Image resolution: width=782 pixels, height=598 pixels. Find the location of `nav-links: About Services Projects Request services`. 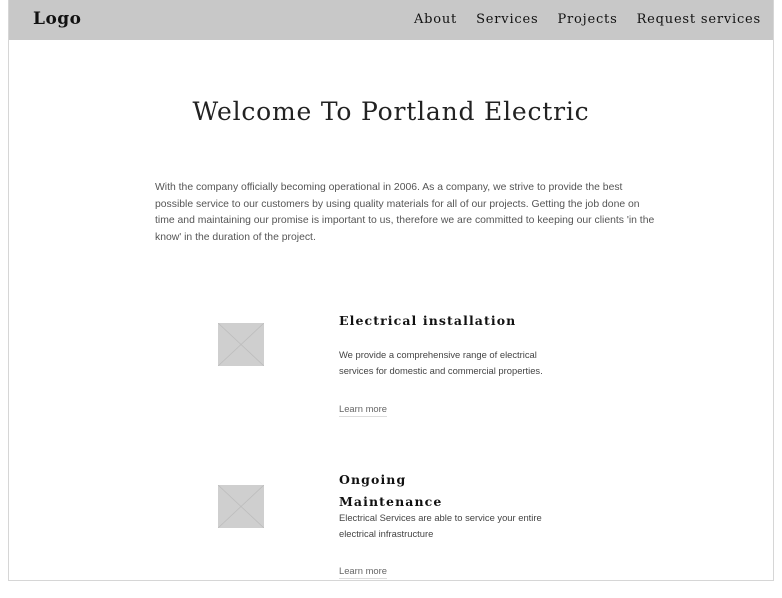

nav-links: About Services Projects Request services is located at coordinates (587, 19).